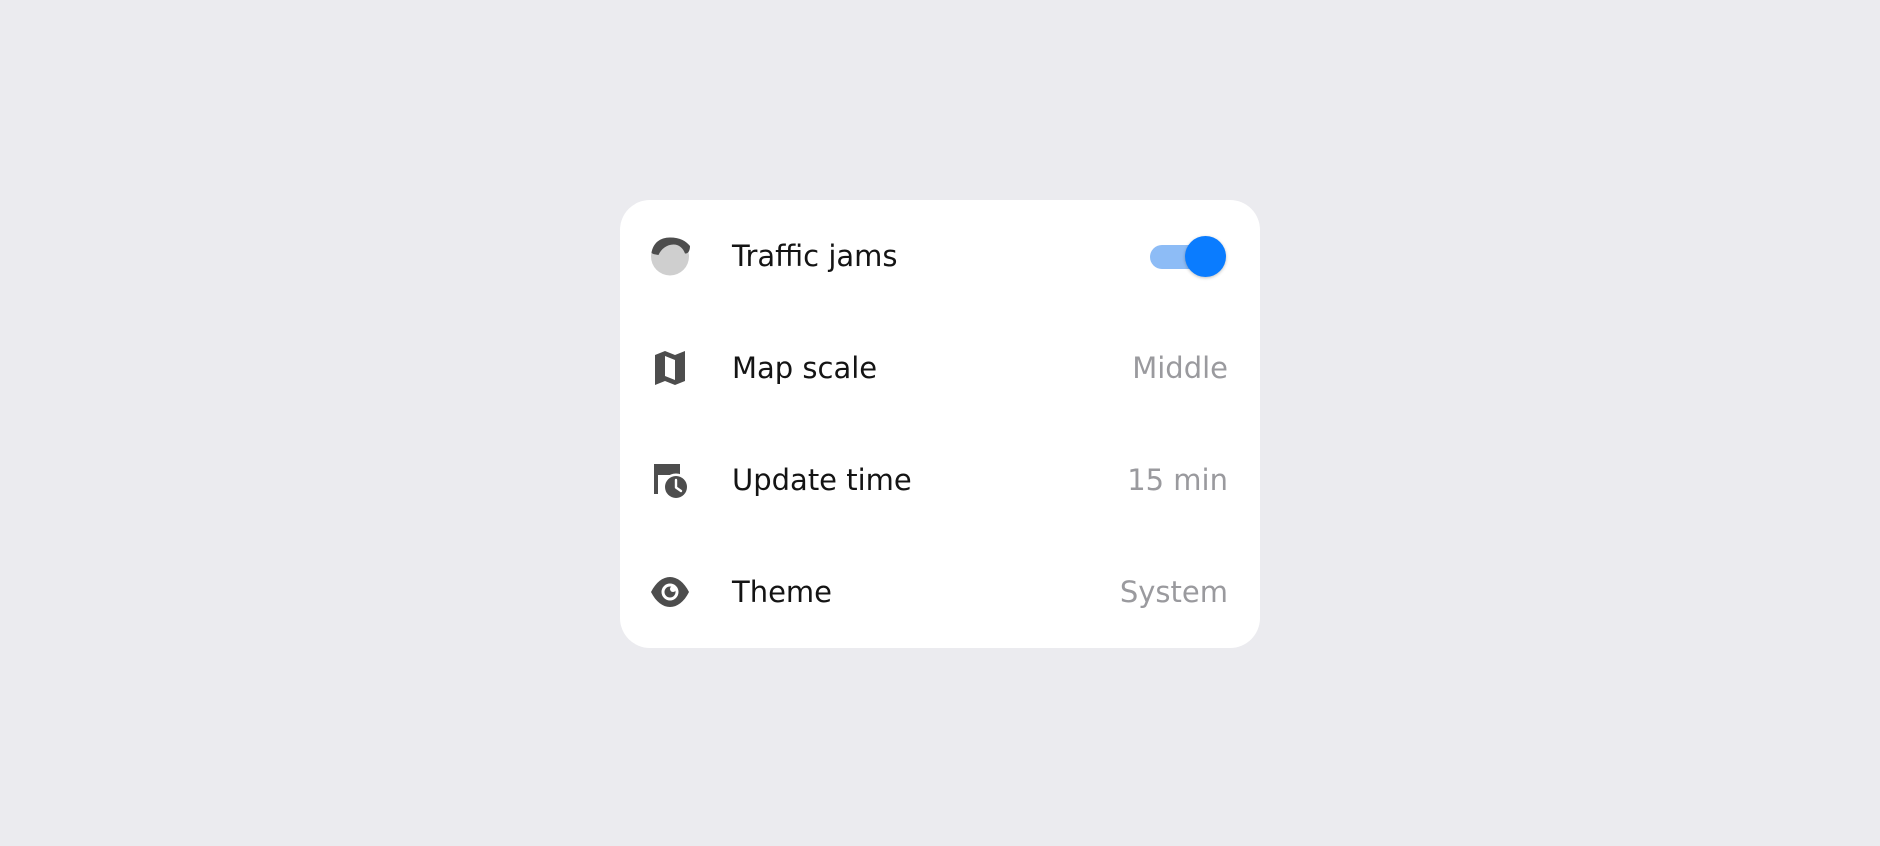 This screenshot has width=1880, height=846. Describe the element at coordinates (940, 256) in the screenshot. I see `settings-row-traffic-jams: Traffic jams` at that location.